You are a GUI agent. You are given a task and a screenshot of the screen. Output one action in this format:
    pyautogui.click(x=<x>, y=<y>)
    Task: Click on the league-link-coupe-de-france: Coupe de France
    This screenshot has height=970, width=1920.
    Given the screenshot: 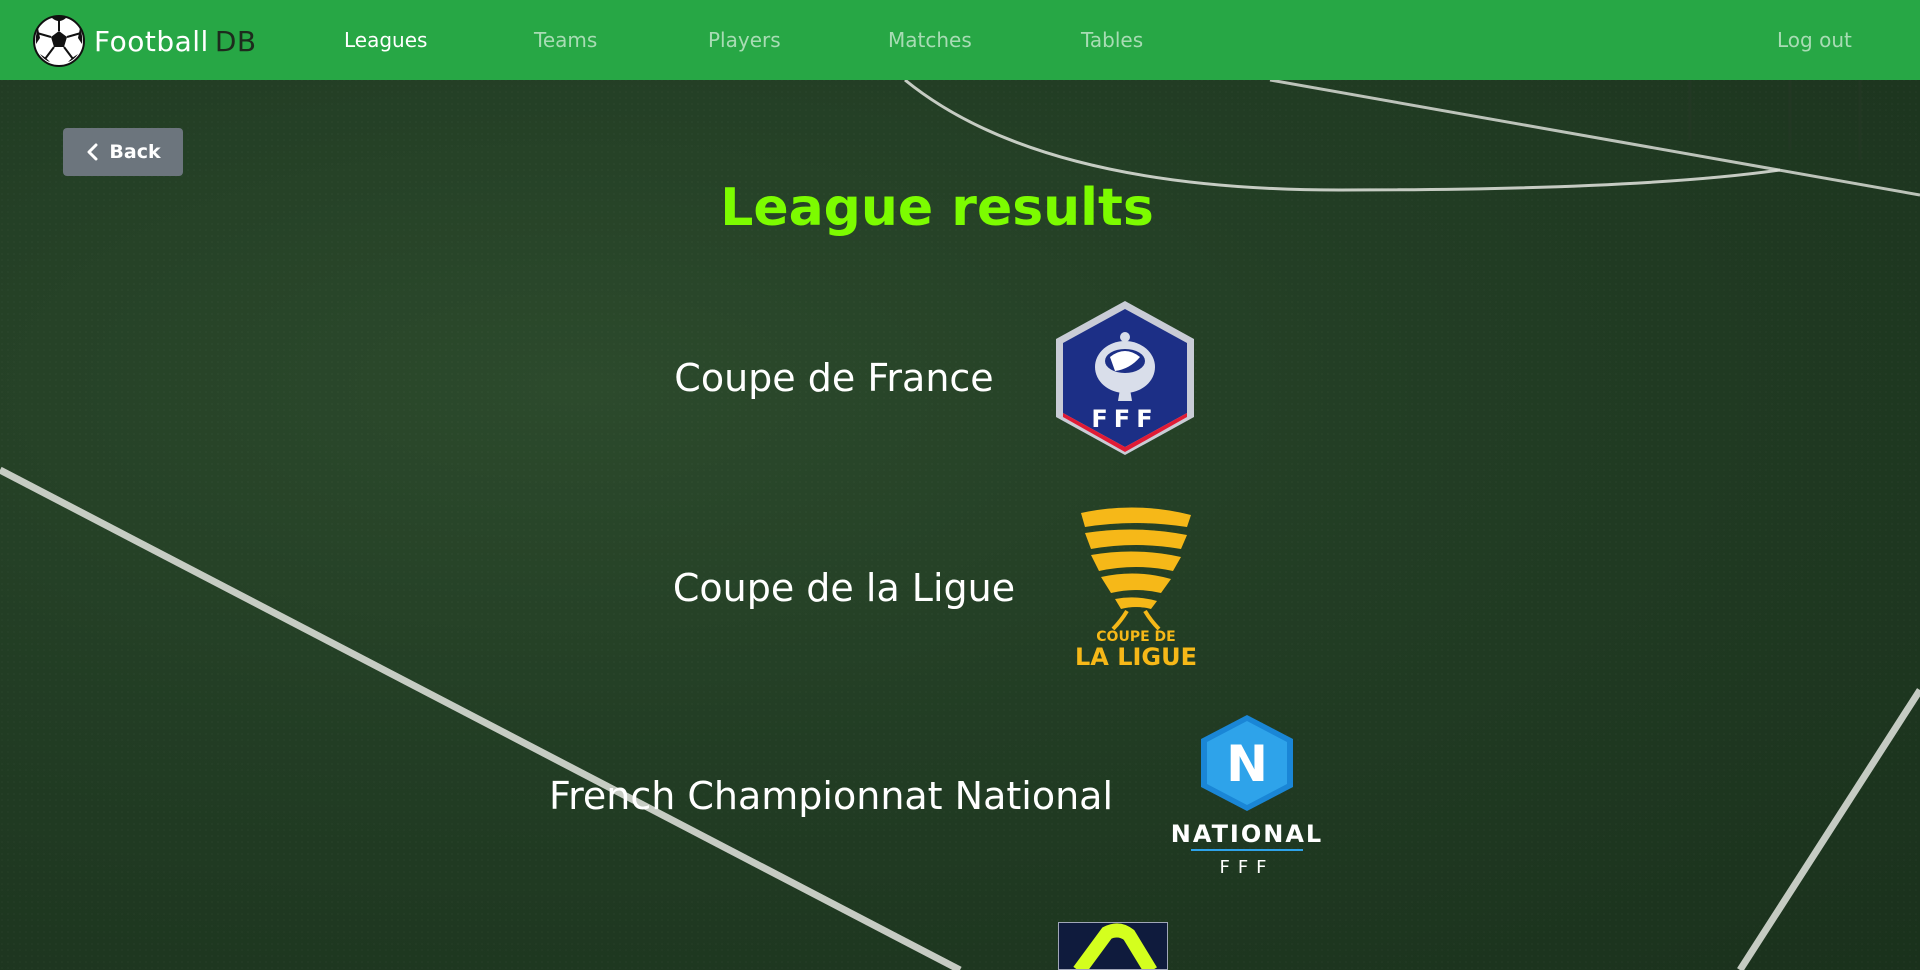 What is the action you would take?
    pyautogui.click(x=833, y=378)
    